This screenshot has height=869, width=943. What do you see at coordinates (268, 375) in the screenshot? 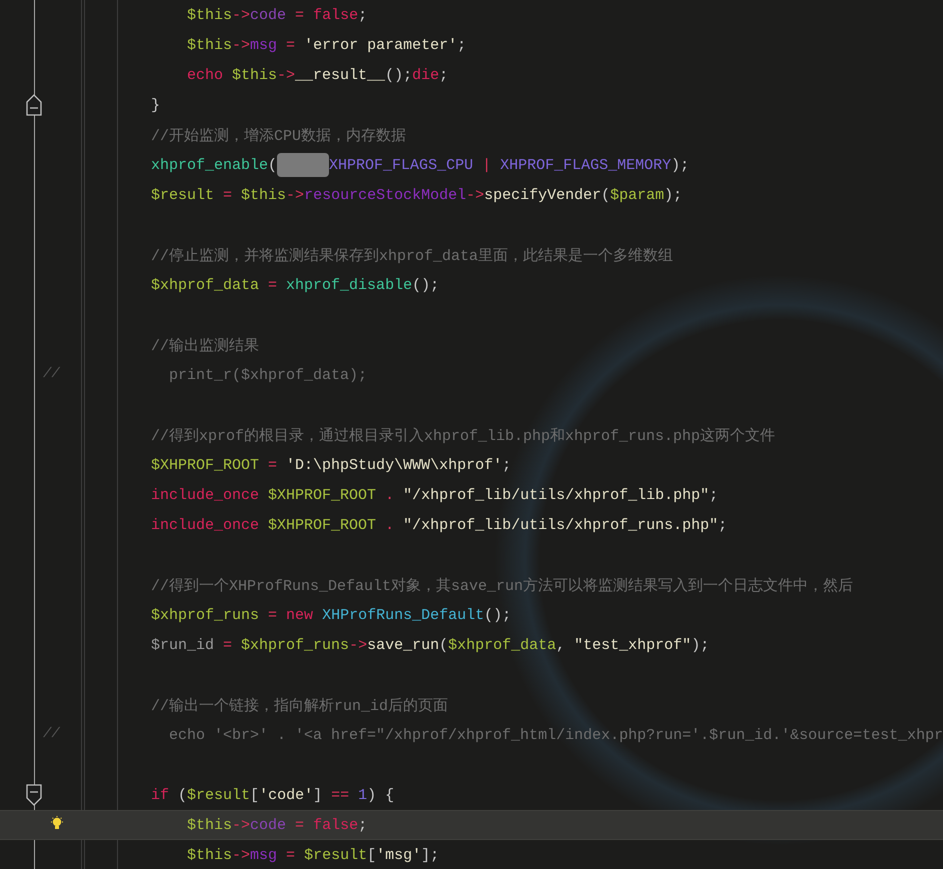
I see `code-line: print_r($xhprof_data);` at bounding box center [268, 375].